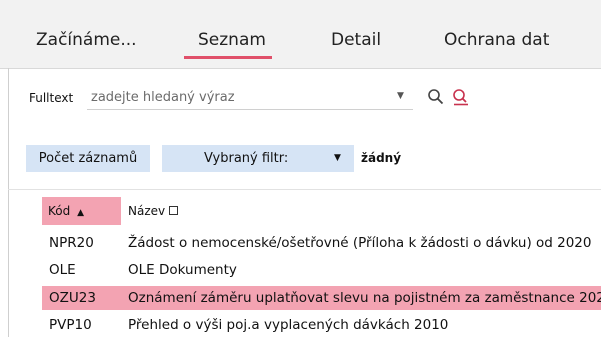  Describe the element at coordinates (62, 270) in the screenshot. I see `row-code: OLE` at that location.